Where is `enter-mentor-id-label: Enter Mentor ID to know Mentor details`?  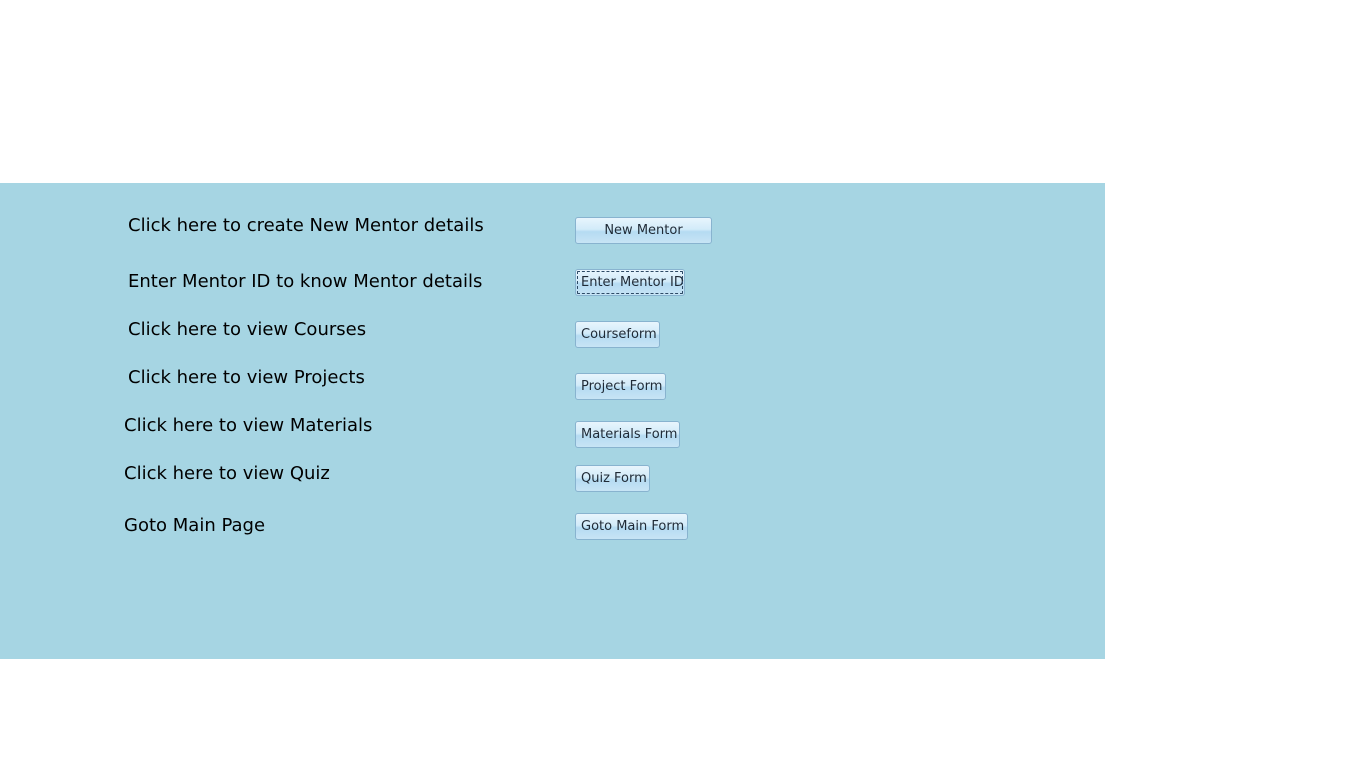 enter-mentor-id-label: Enter Mentor ID to know Mentor details is located at coordinates (305, 281).